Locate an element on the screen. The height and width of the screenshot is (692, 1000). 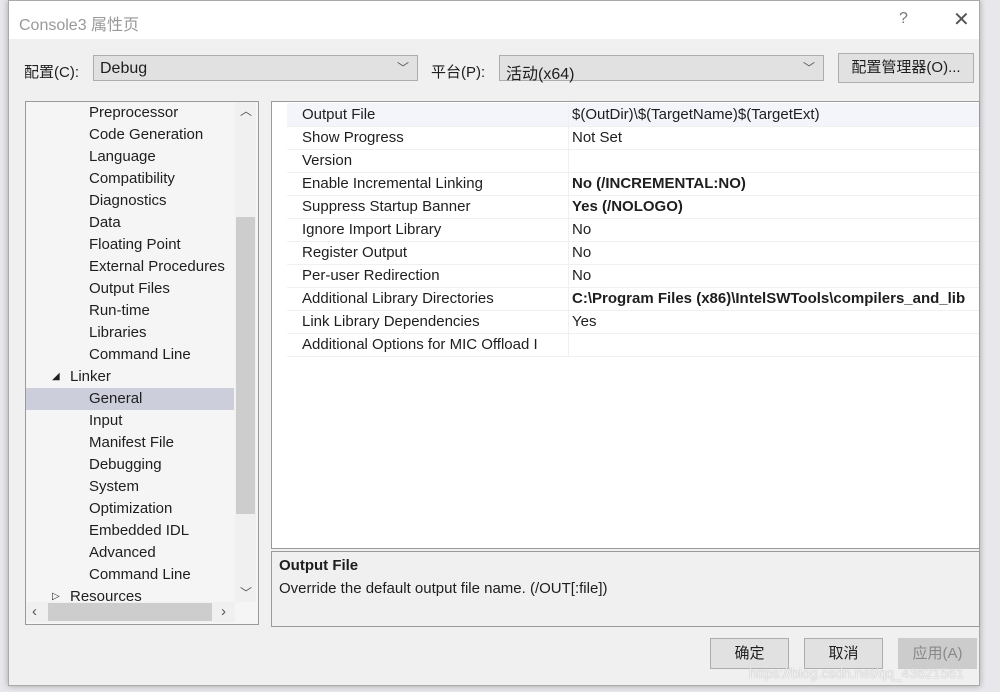
tree-item-label: Output Files is located at coordinates (129, 288).